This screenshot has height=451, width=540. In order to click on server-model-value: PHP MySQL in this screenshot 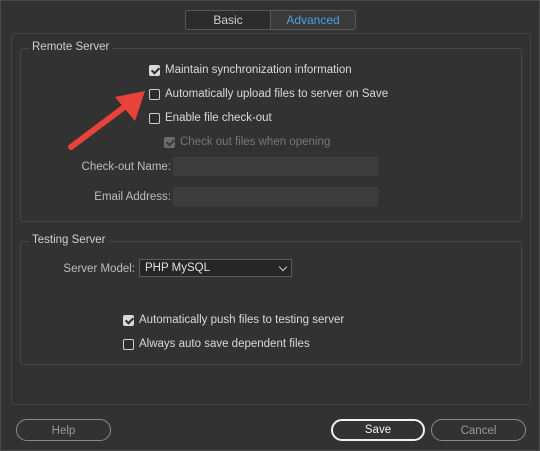, I will do `click(177, 268)`.